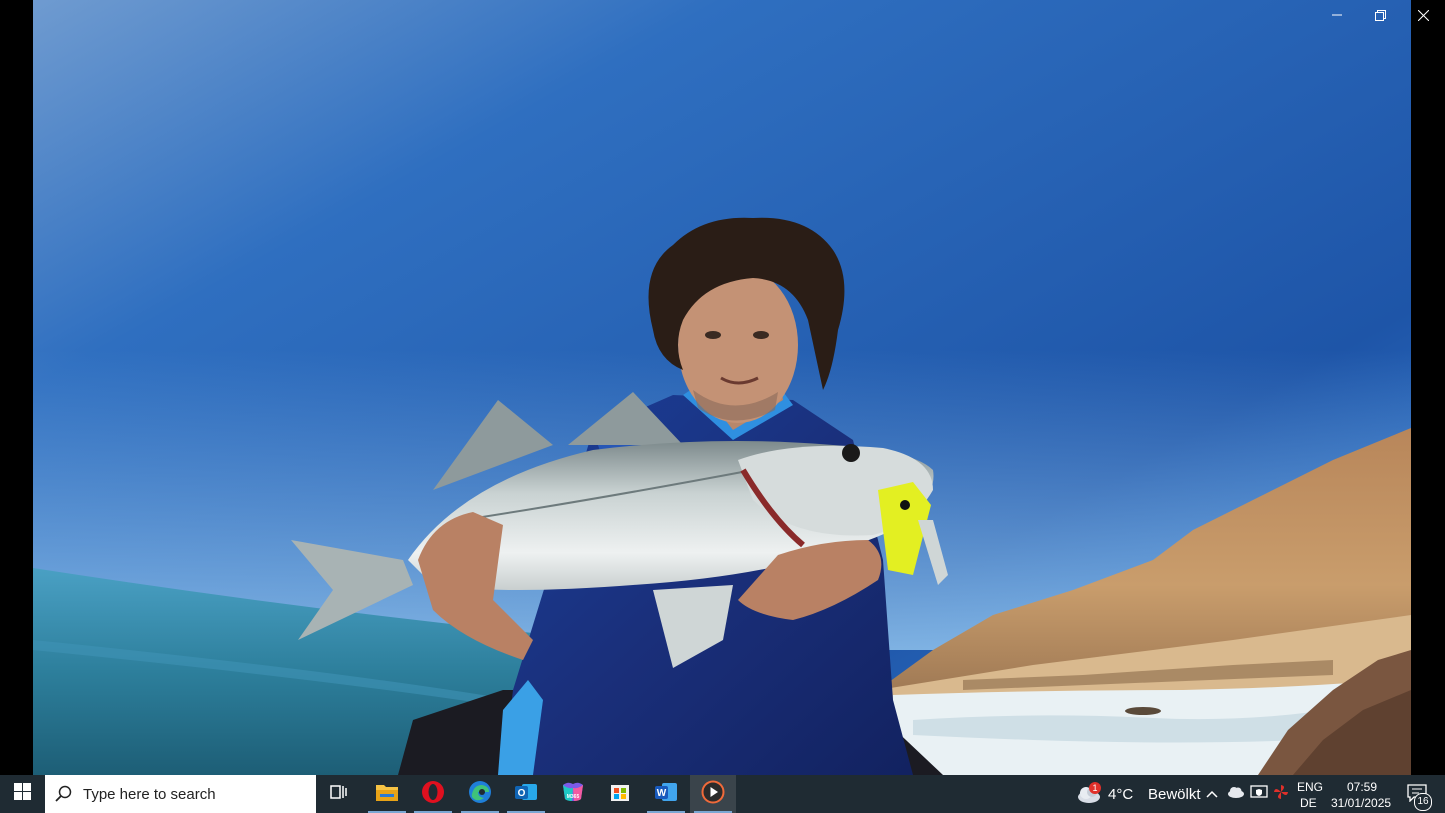 This screenshot has height=813, width=1445. I want to click on file-explorer-button, so click(387, 794).